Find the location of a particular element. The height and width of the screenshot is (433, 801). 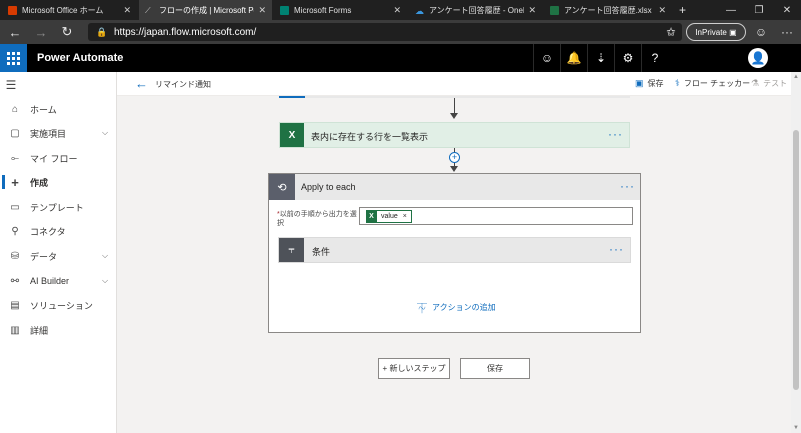

apply-to-each-header: ⟲ Apply to each ··· is located at coordinates (454, 187).